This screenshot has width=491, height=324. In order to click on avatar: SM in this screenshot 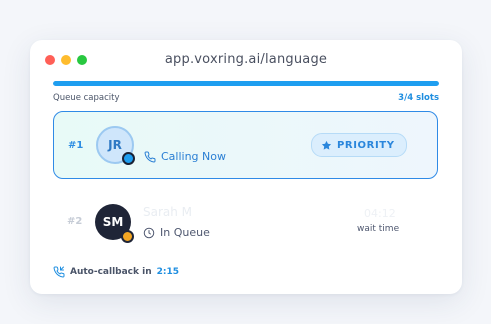, I will do `click(114, 223)`.